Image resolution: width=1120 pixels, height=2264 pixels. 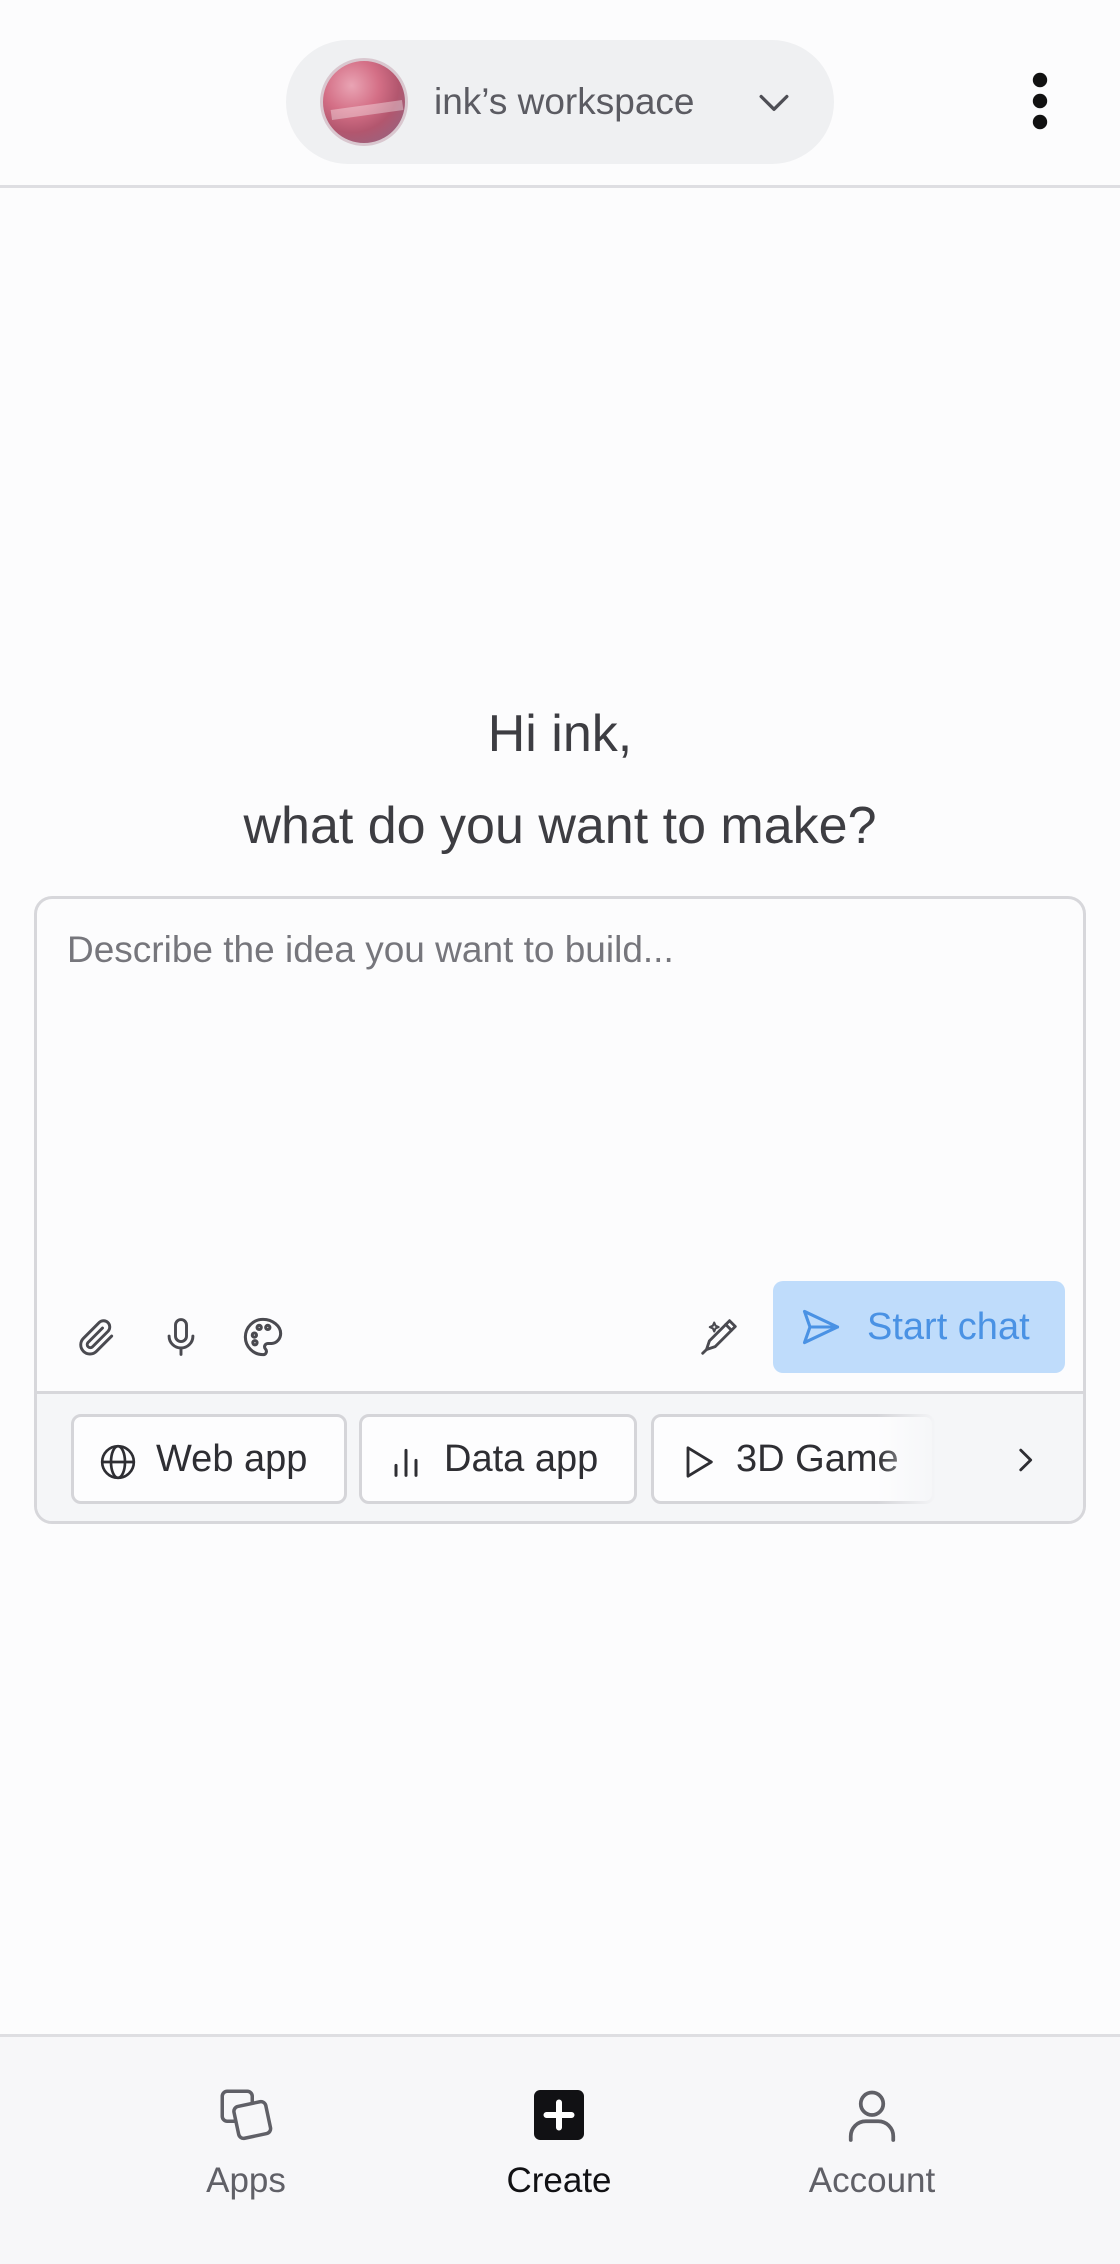 What do you see at coordinates (1025, 1460) in the screenshot?
I see `chevron-right-icon` at bounding box center [1025, 1460].